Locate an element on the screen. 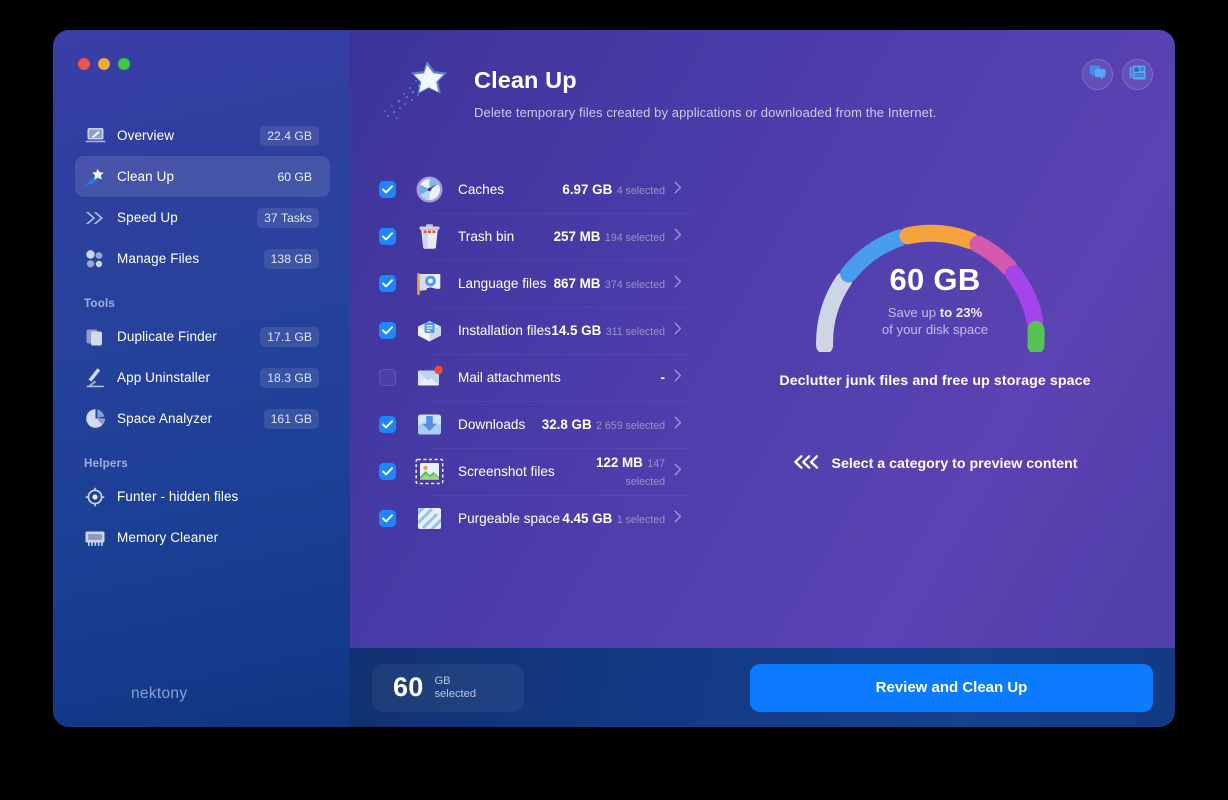  sidebar-item-speed-up: Speed Up 37 Tasks is located at coordinates (202, 217).